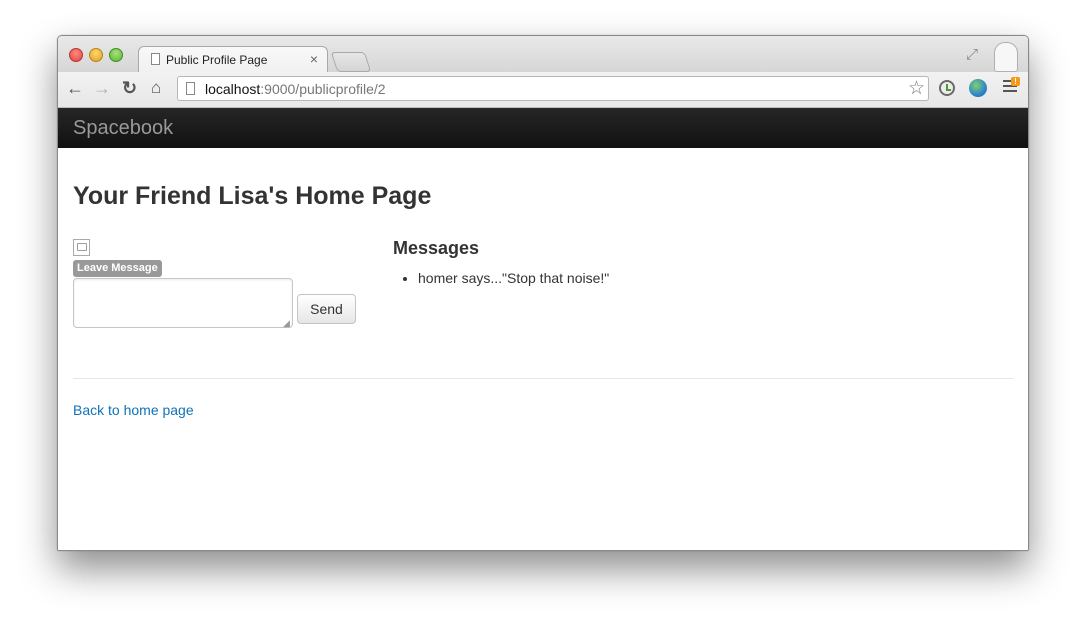 Image resolution: width=1084 pixels, height=629 pixels. Describe the element at coordinates (233, 89) in the screenshot. I see `url-host: localhost` at that location.